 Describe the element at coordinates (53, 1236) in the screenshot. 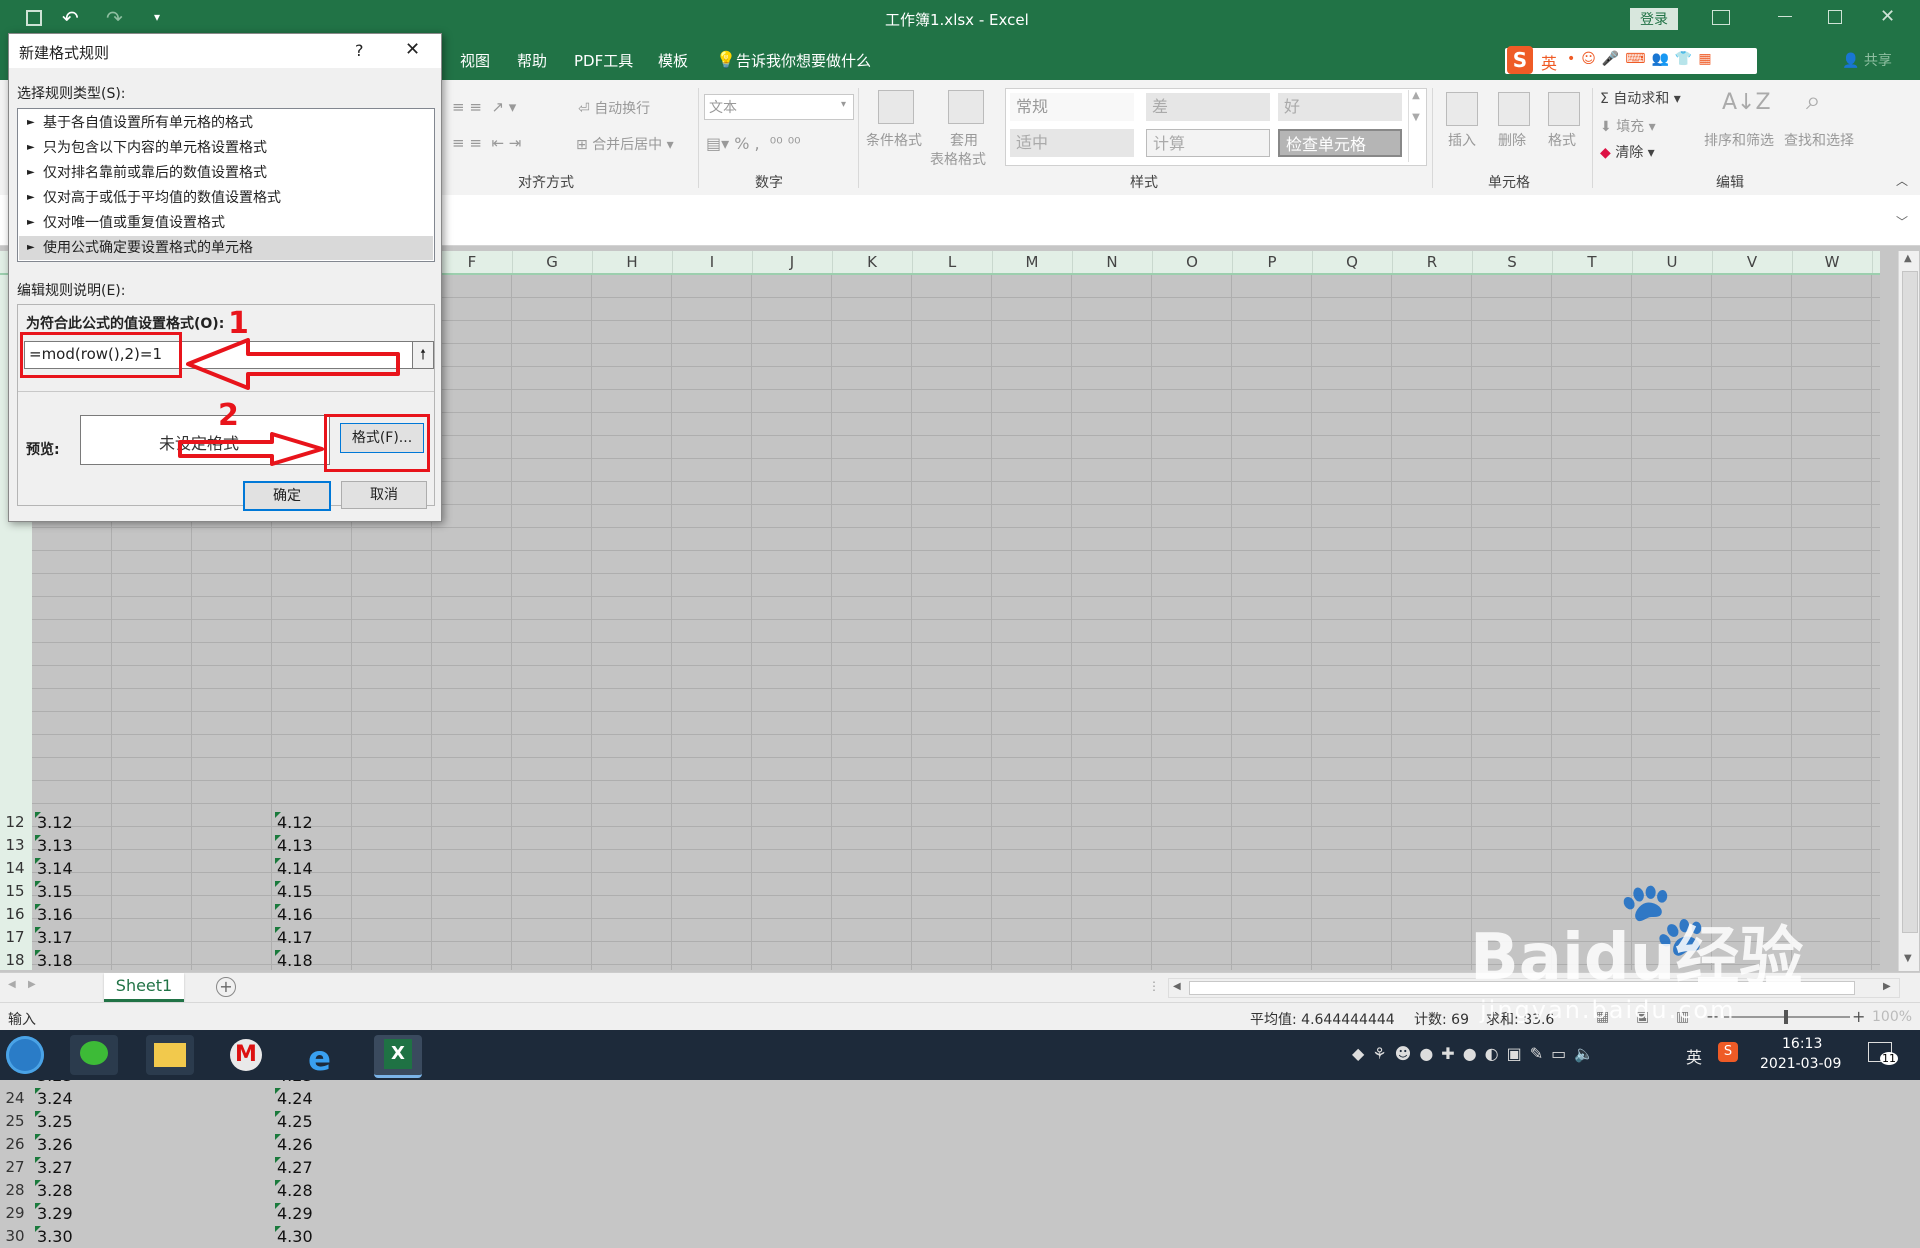

I see `cell-a: 3.30` at that location.